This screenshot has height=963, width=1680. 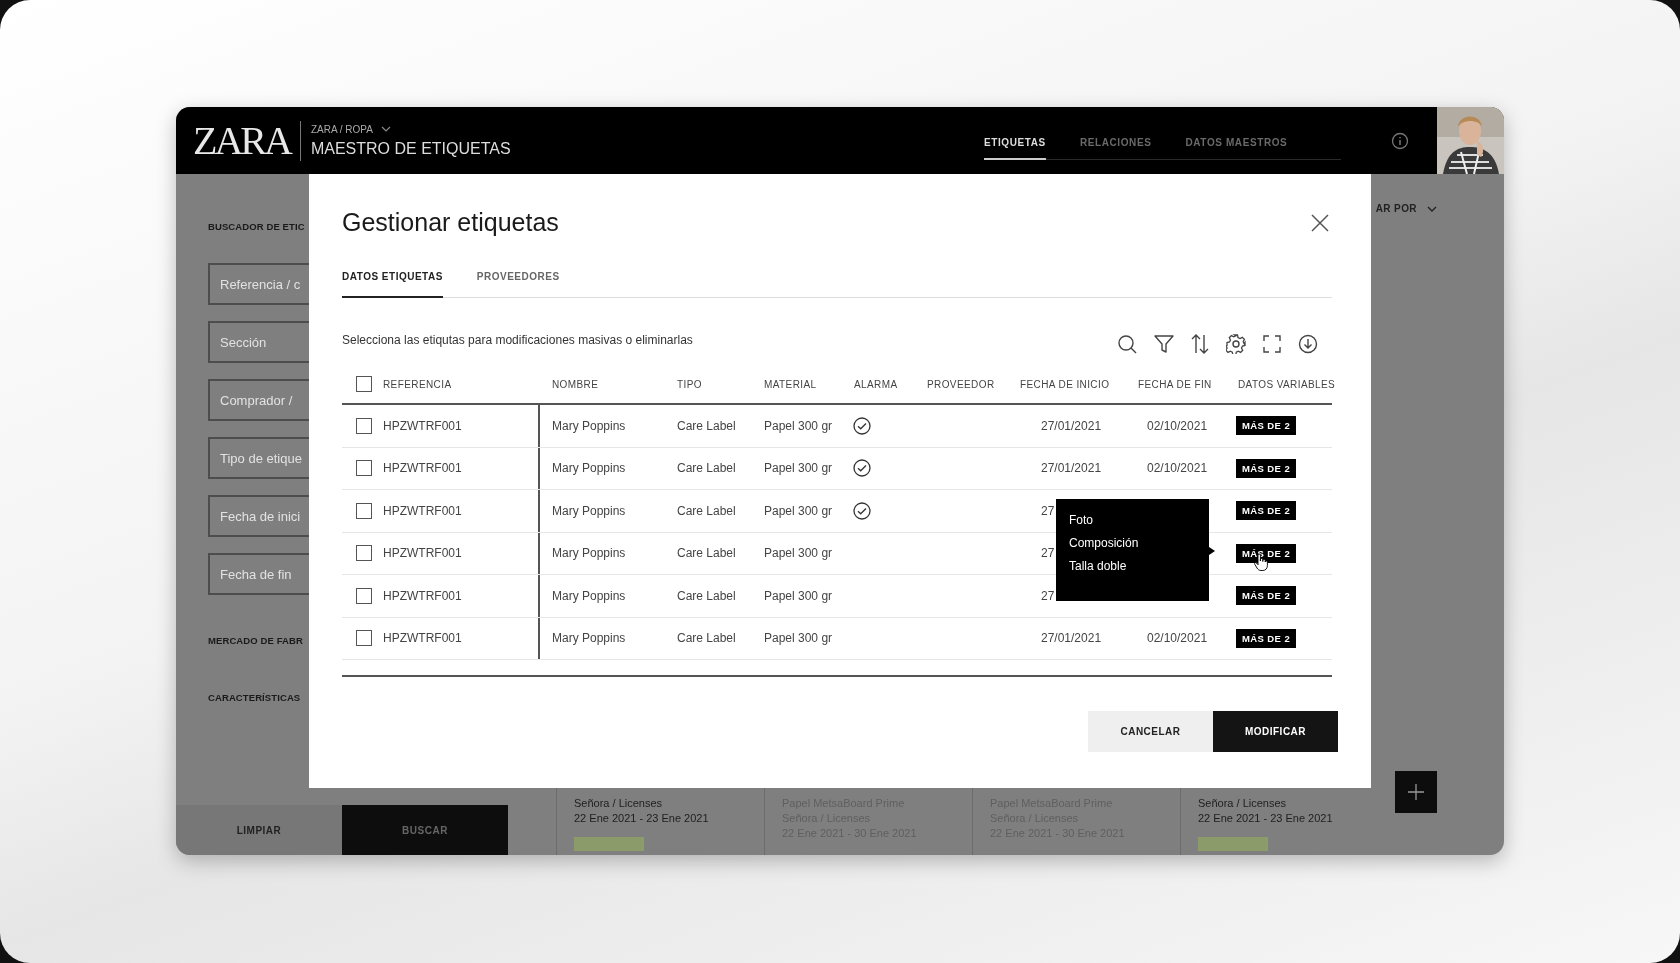 What do you see at coordinates (364, 384) in the screenshot?
I see `select-all-checkbox` at bounding box center [364, 384].